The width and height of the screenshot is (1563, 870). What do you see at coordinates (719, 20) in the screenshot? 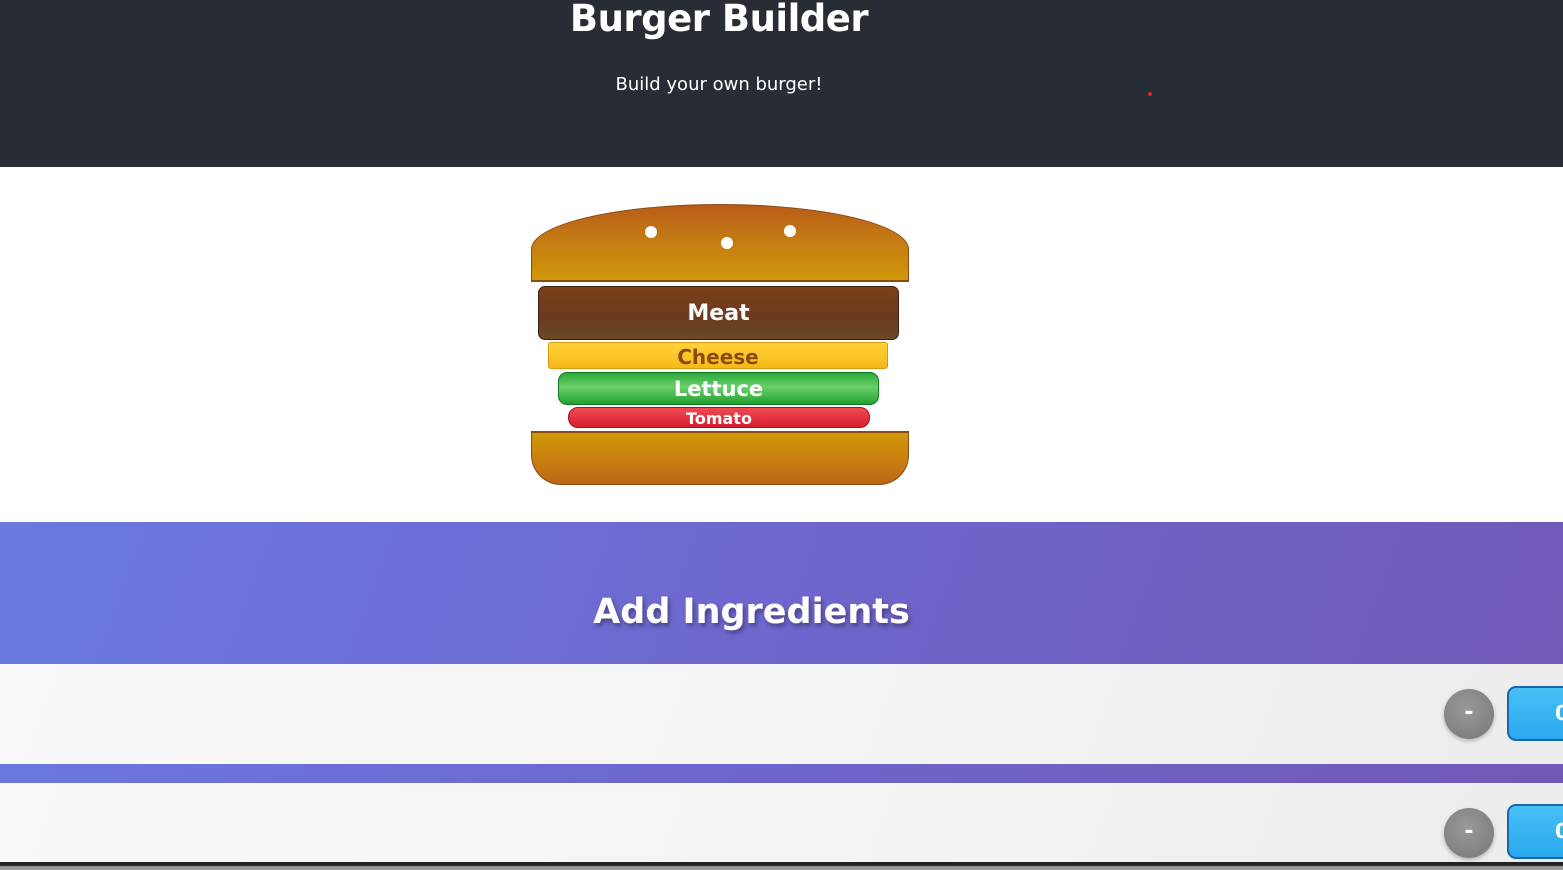
I see `page-title: Burger Builder` at bounding box center [719, 20].